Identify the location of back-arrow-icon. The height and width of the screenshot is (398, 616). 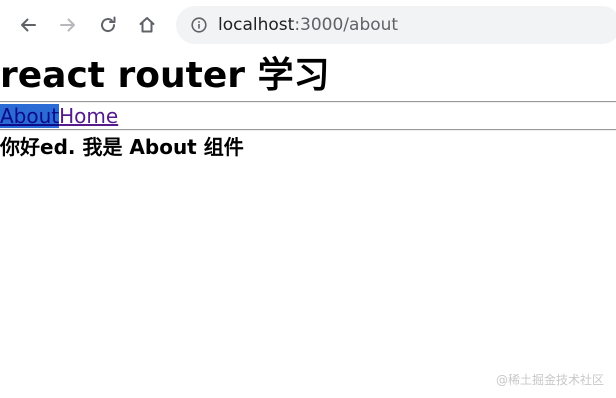
(28, 25).